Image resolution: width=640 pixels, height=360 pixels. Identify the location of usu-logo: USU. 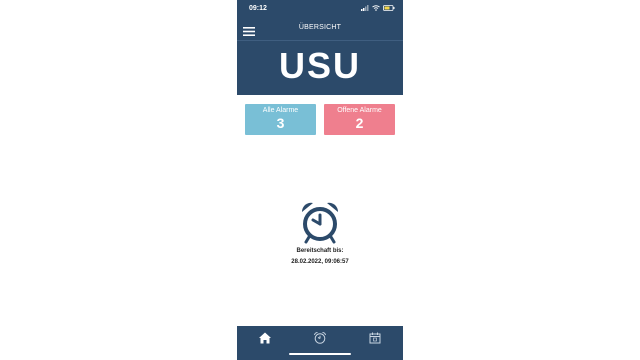
(319, 65).